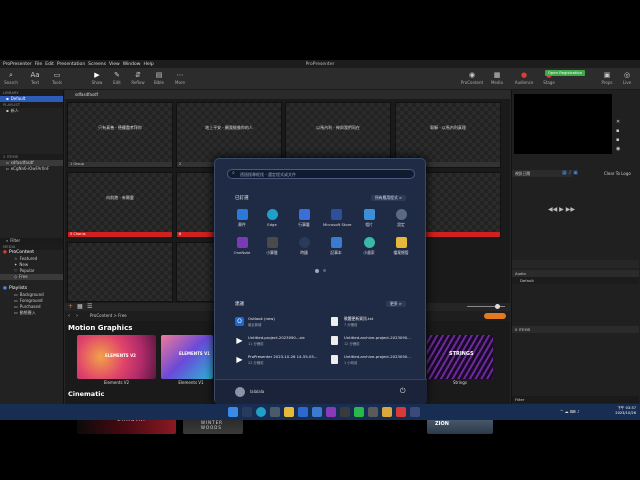  What do you see at coordinates (618, 140) in the screenshot?
I see `media-layer-icon: ▪` at bounding box center [618, 140].